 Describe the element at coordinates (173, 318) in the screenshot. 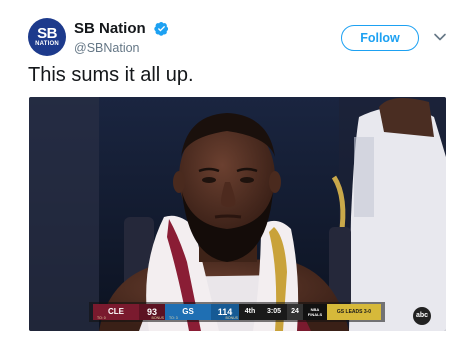

I see `home-timeouts: TO: 3` at that location.